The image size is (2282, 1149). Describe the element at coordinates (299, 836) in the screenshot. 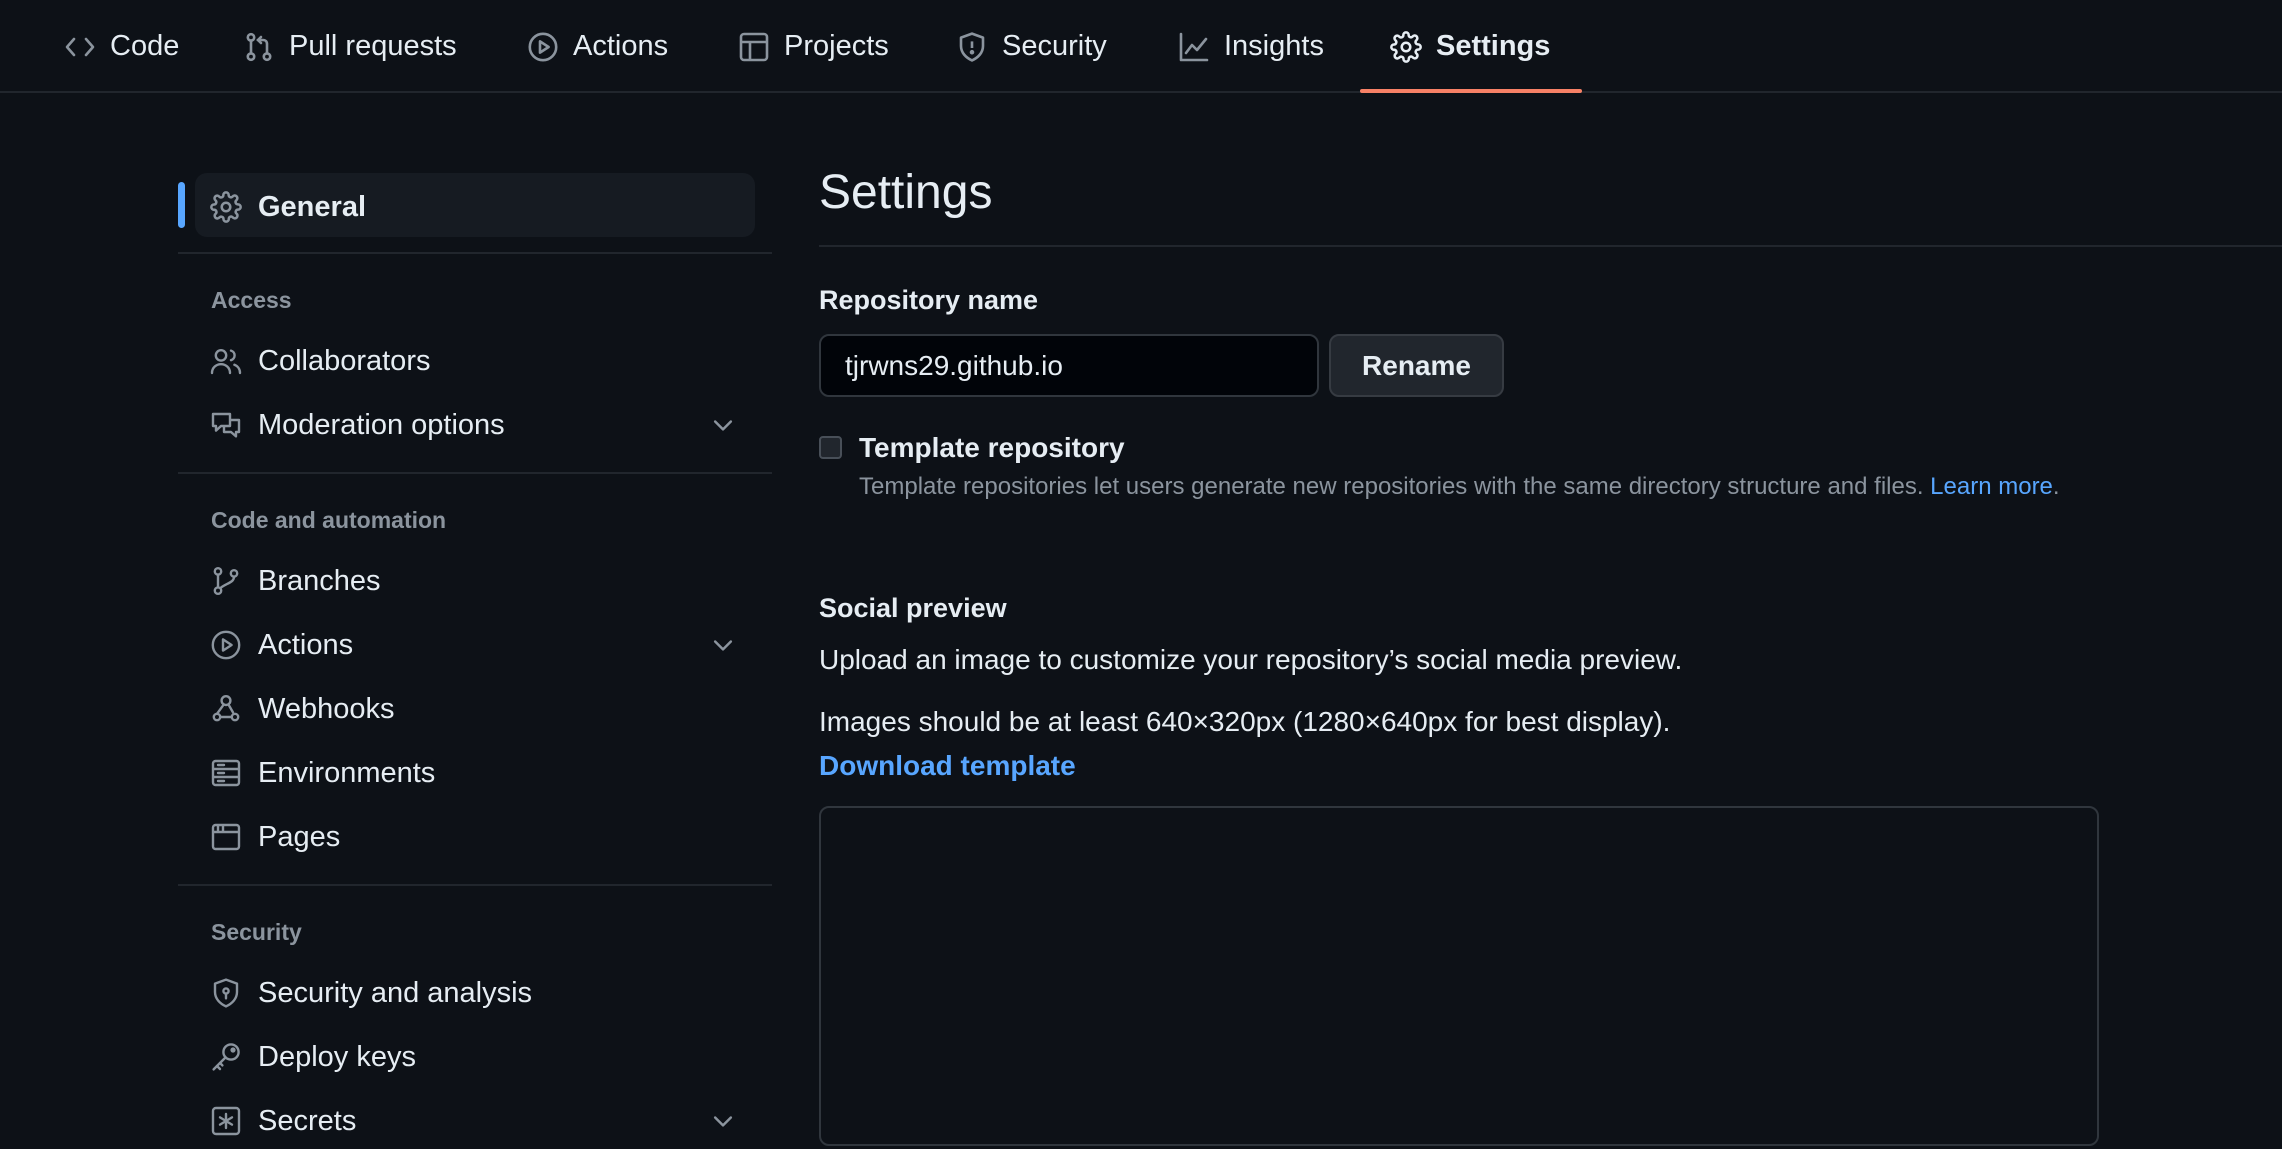

I see `sidebar-item-label: Pages` at that location.